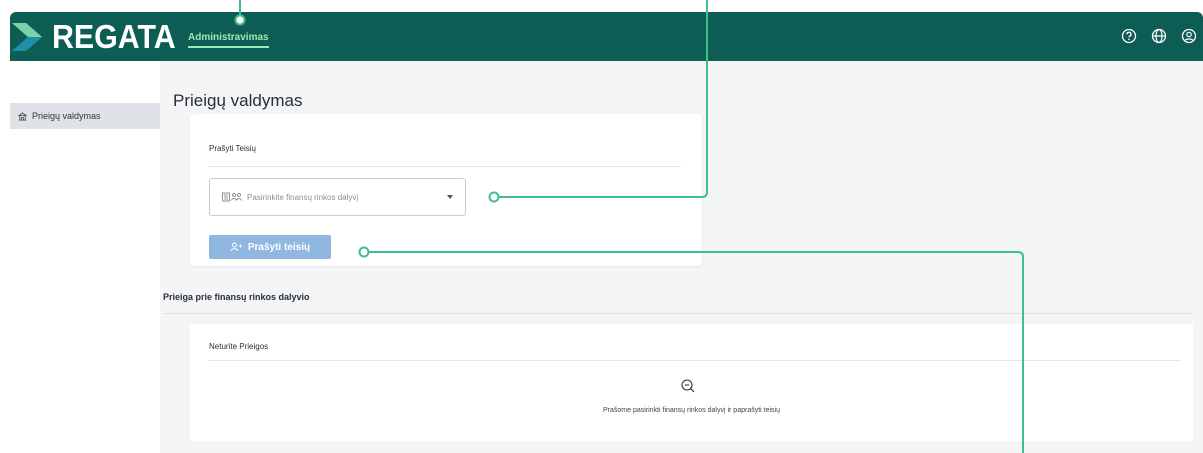 The height and width of the screenshot is (453, 1203). Describe the element at coordinates (238, 100) in the screenshot. I see `page-title: Prieigų valdymas` at that location.